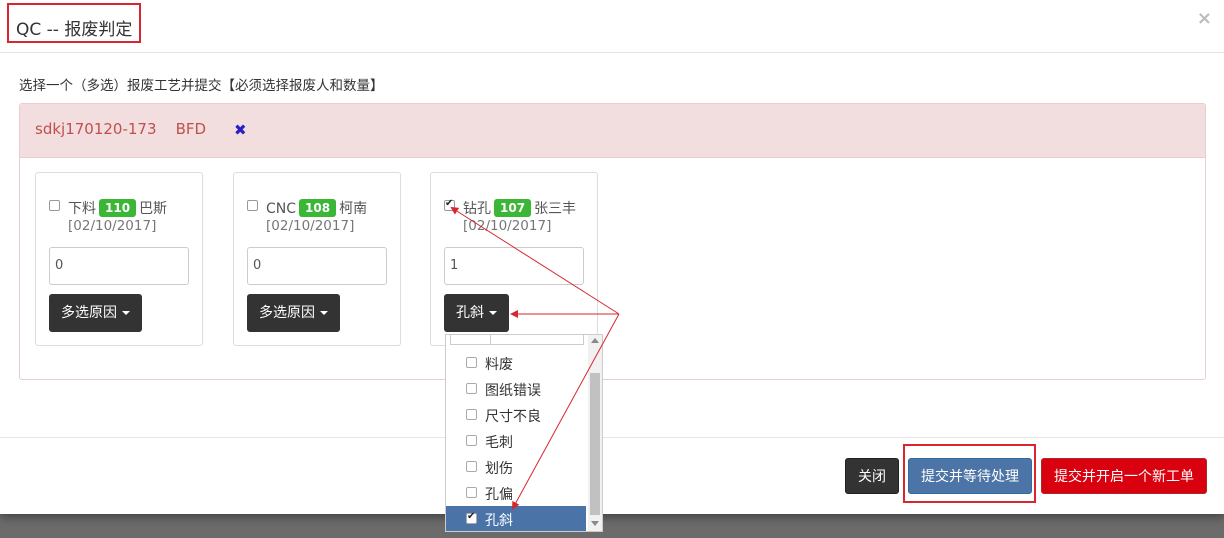 The width and height of the screenshot is (1224, 538). I want to click on annotation-arrows, so click(535, 358).